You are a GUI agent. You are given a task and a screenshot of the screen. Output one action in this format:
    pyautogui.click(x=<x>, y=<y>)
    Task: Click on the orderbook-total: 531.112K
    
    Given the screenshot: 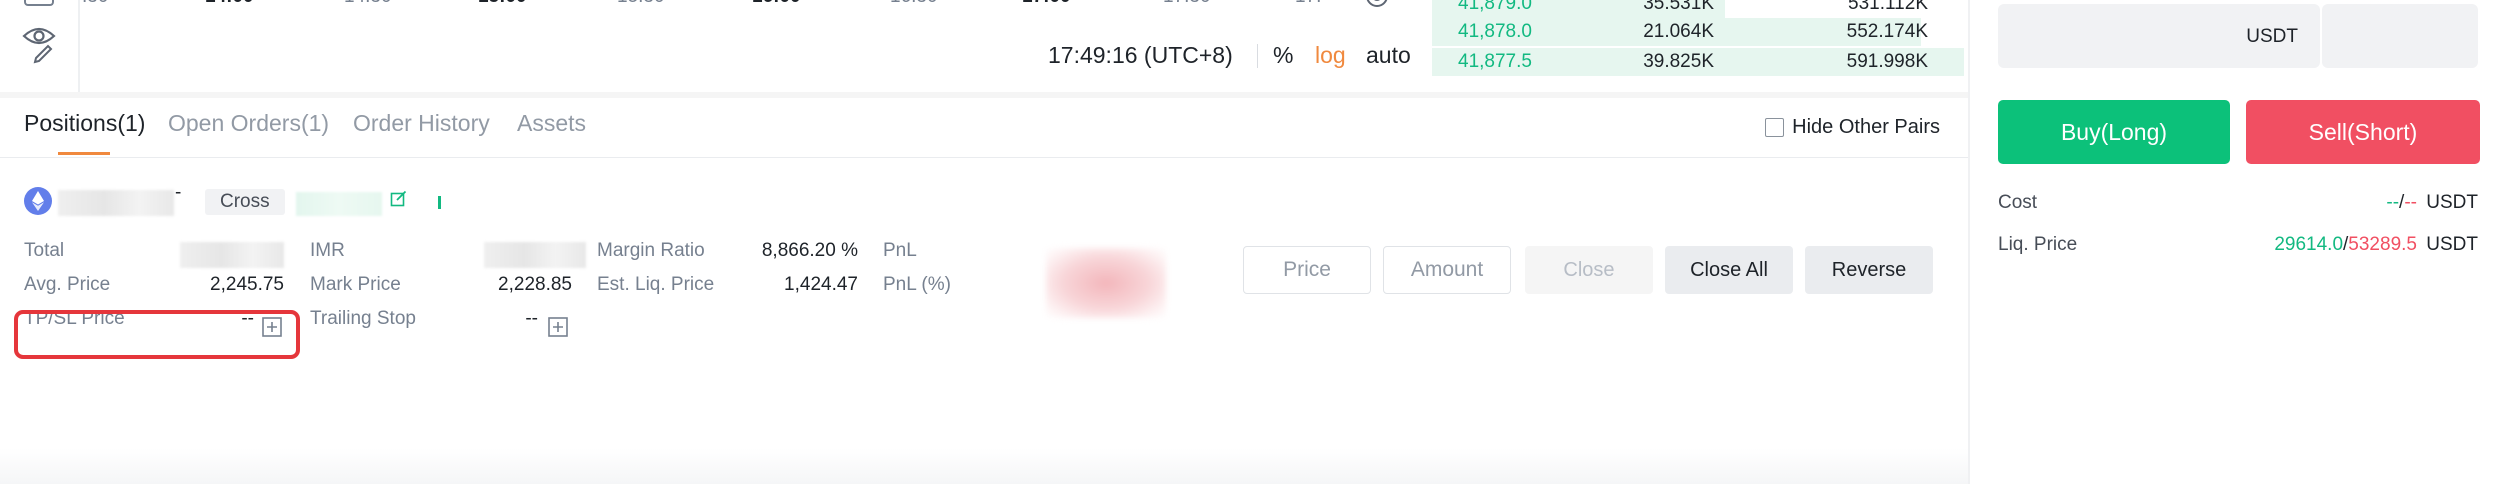 What is the action you would take?
    pyautogui.click(x=1888, y=7)
    